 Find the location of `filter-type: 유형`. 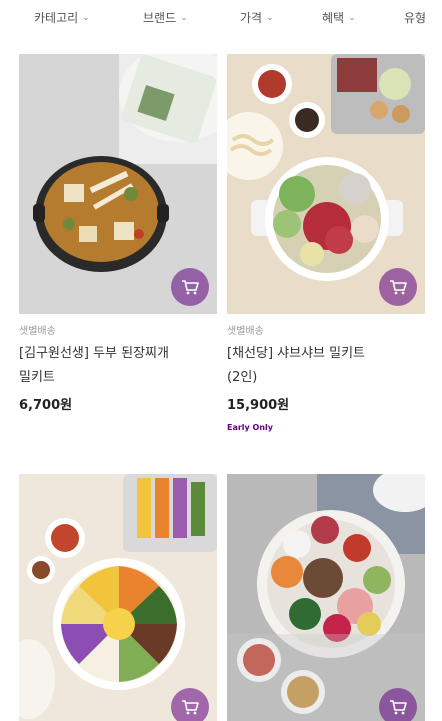

filter-type: 유형 is located at coordinates (415, 17).